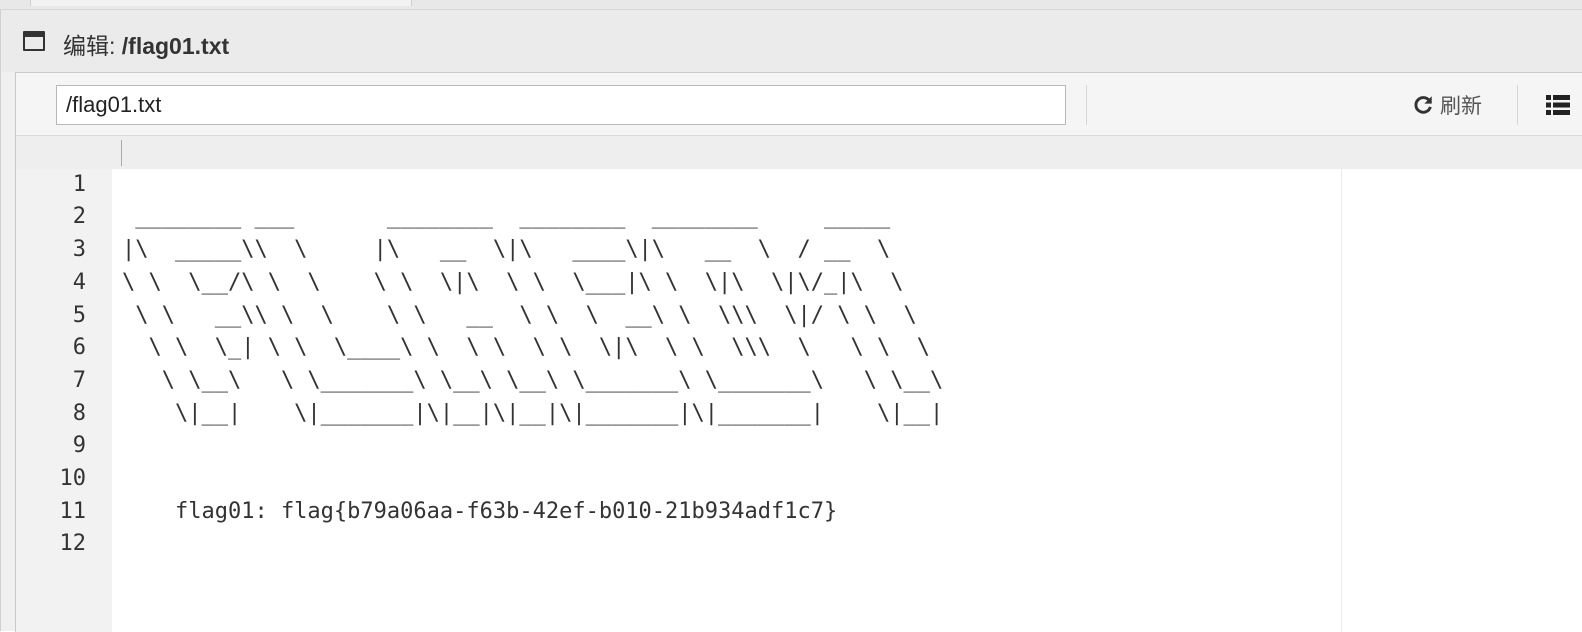 The width and height of the screenshot is (1582, 632). I want to click on editor-line: 12, so click(799, 526).